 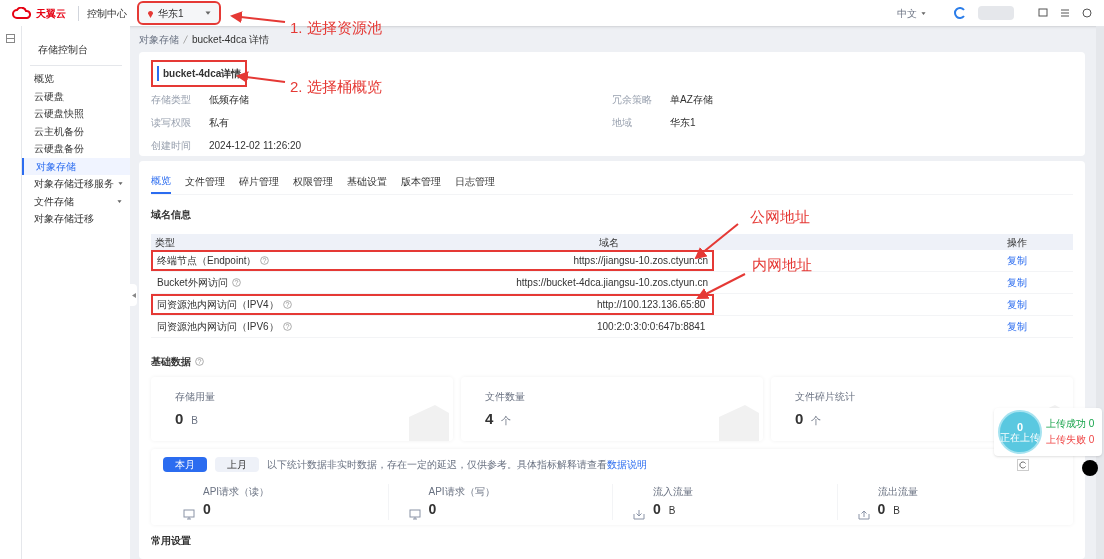 I want to click on stat-label: 文件碎片统计, so click(x=825, y=397).